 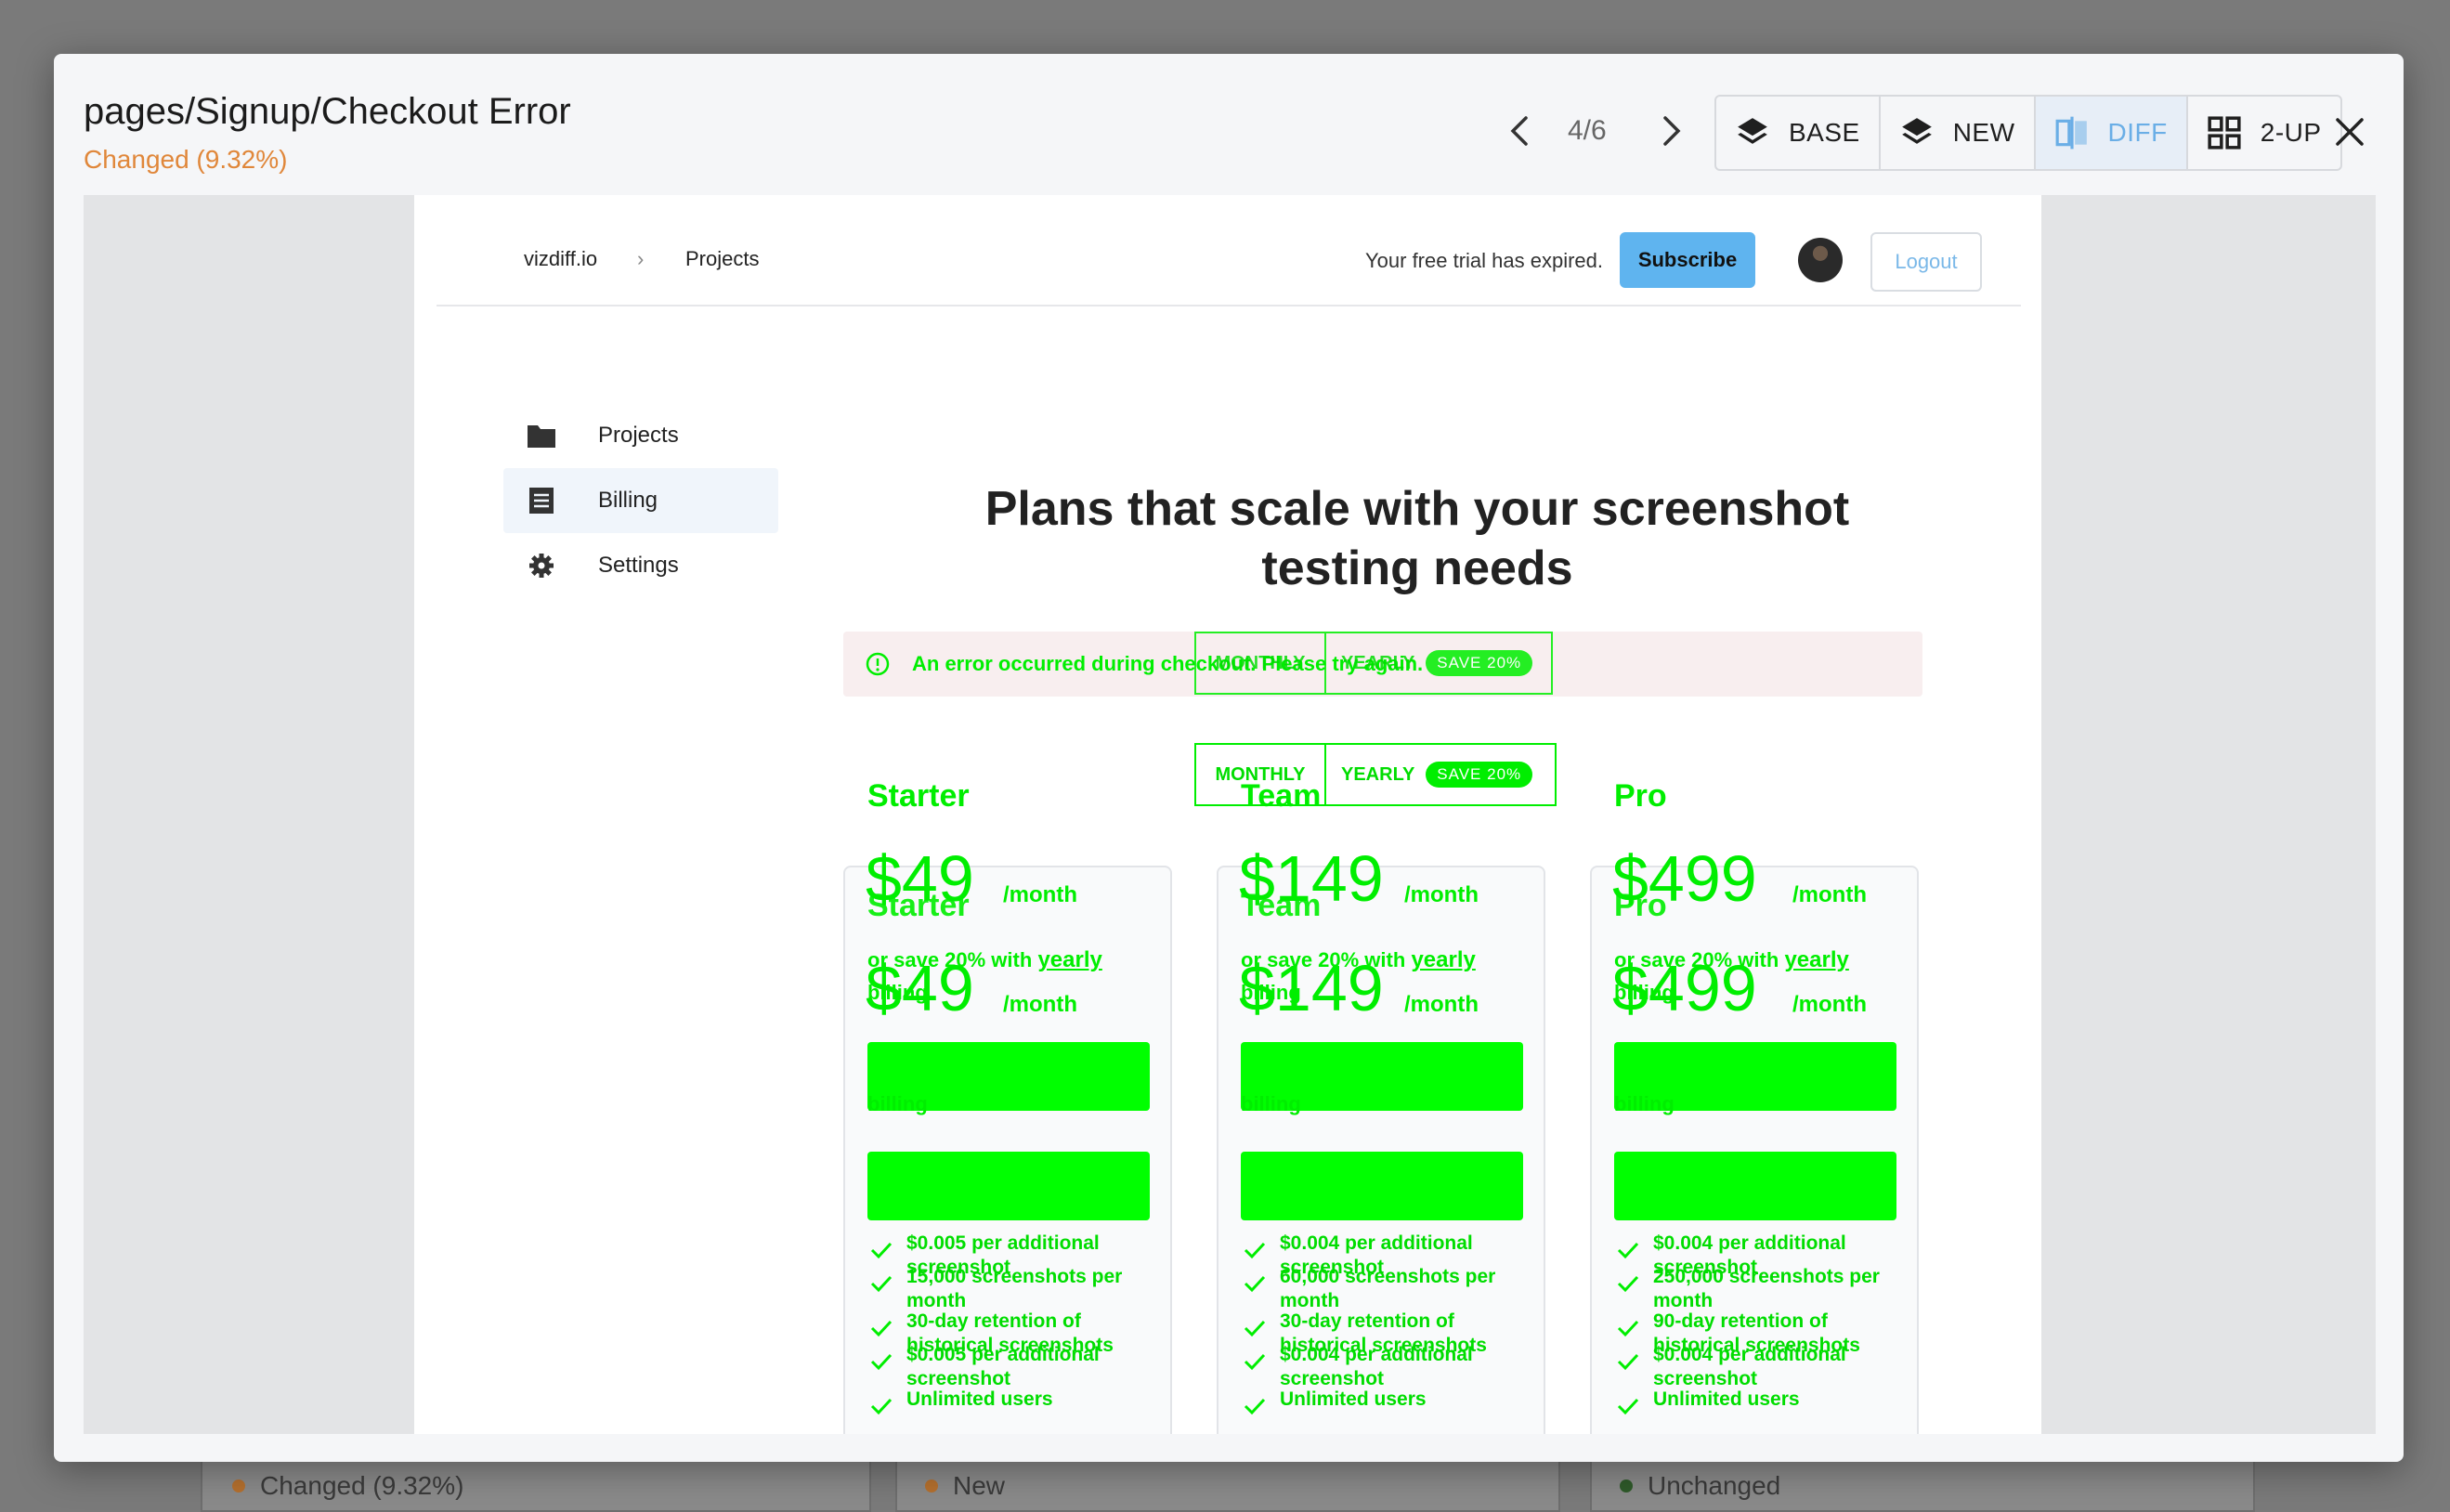 I want to click on save-badge: SAVE 20%, so click(x=1479, y=775).